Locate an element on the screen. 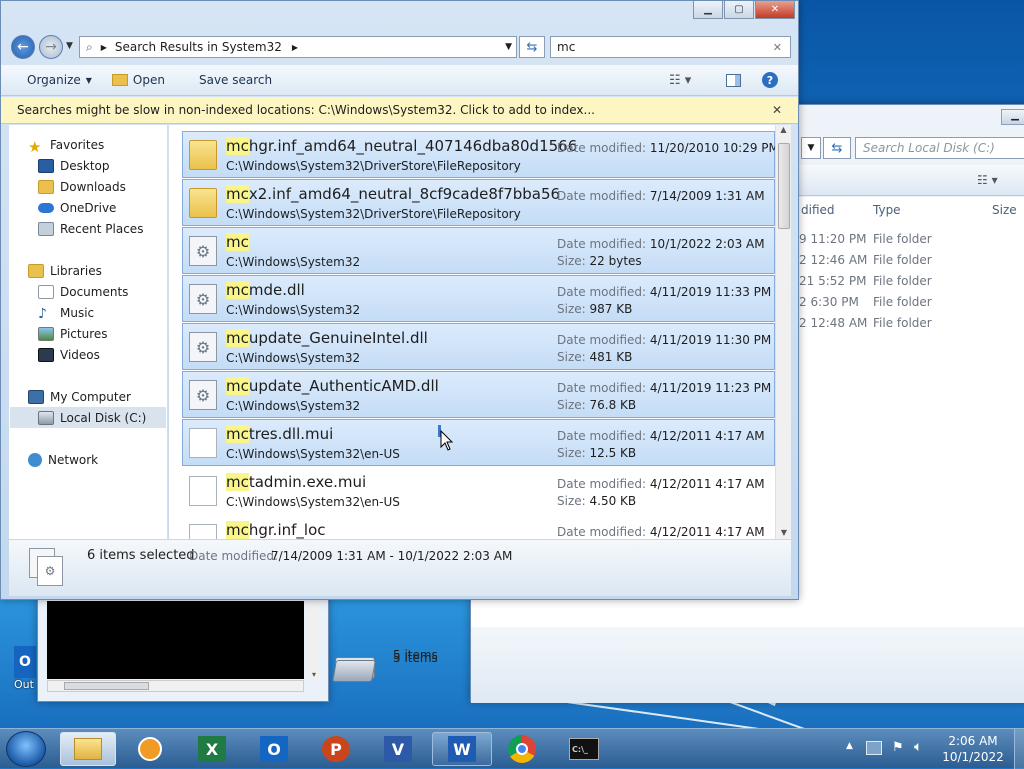 This screenshot has width=1024, height=769. taskbar-outlook: O is located at coordinates (274, 749).